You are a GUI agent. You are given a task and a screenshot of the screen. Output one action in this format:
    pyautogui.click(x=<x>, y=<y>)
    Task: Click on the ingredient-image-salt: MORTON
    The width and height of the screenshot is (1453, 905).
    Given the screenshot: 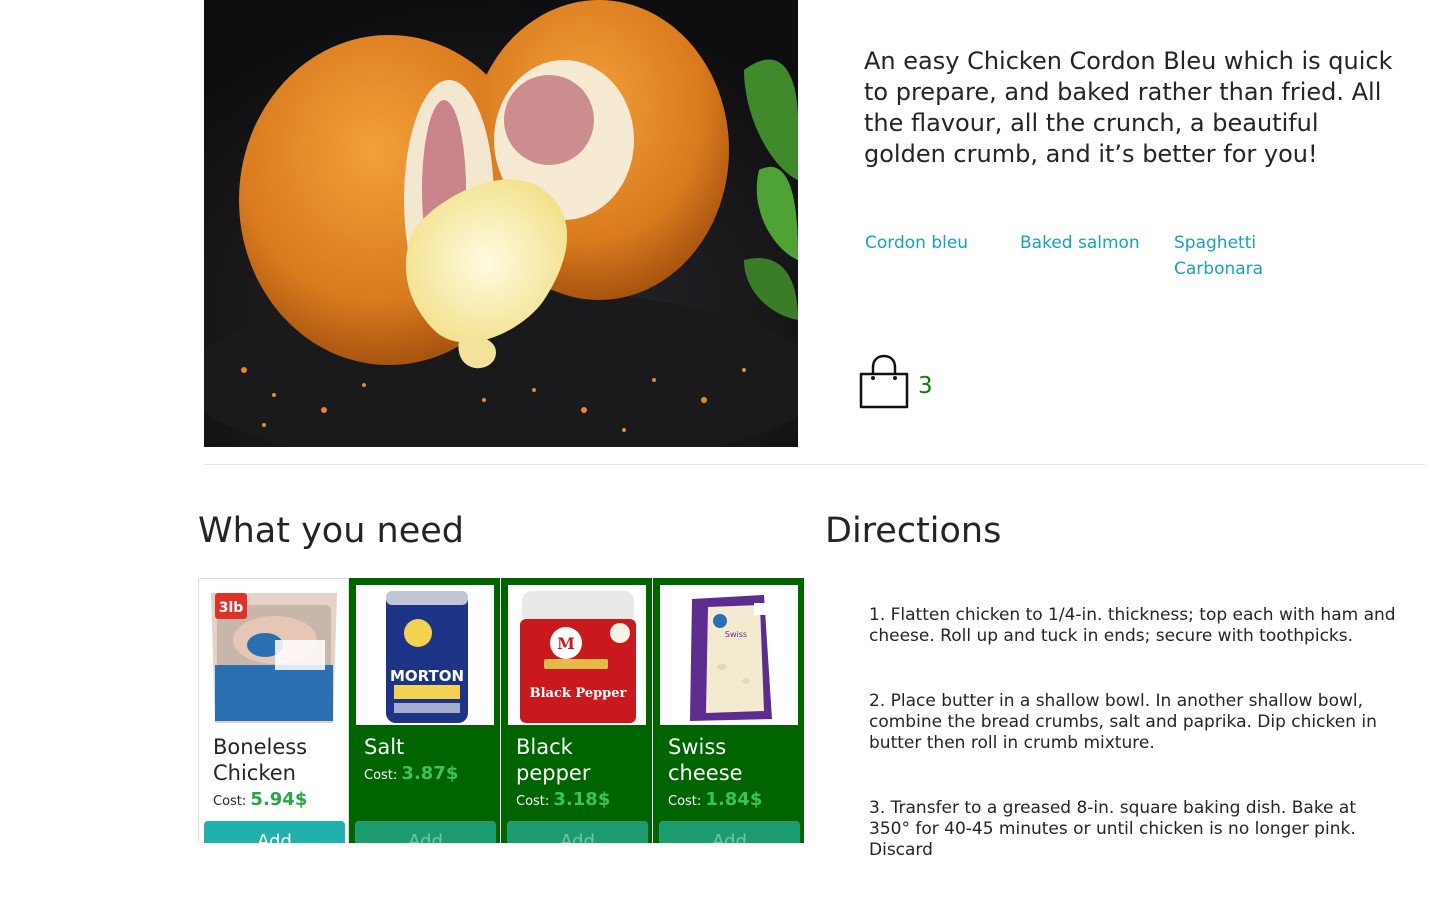 What is the action you would take?
    pyautogui.click(x=425, y=655)
    